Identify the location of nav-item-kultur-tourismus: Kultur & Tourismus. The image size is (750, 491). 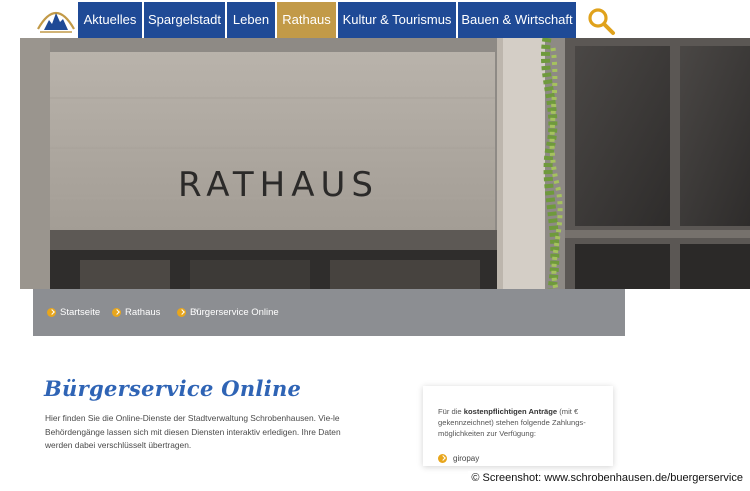
(397, 20).